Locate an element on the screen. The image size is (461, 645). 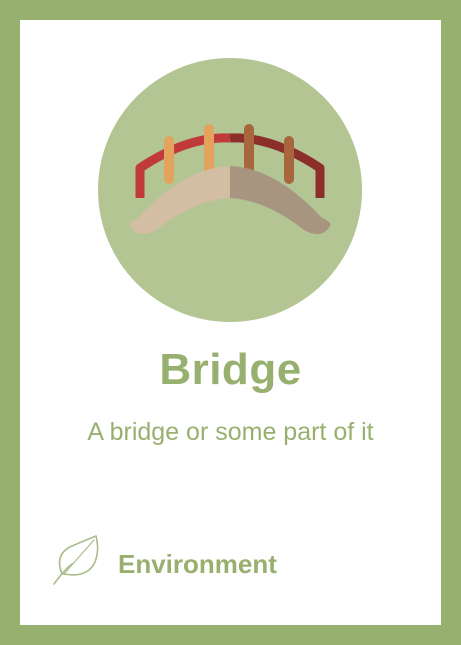
category-label: Environment is located at coordinates (197, 564).